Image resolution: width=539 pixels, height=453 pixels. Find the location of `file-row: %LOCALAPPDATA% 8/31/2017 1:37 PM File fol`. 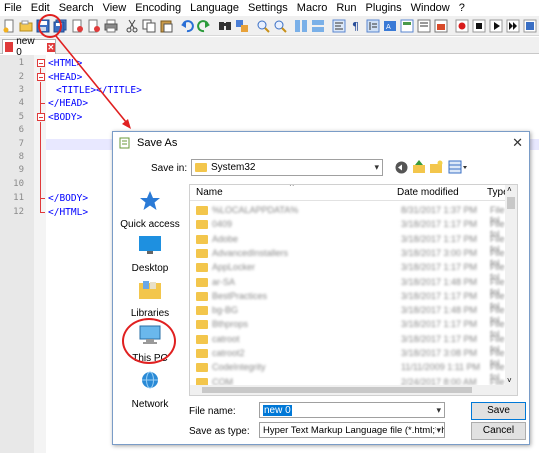

file-row: %LOCALAPPDATA% 8/31/2017 1:37 PM File fol is located at coordinates (349, 214).